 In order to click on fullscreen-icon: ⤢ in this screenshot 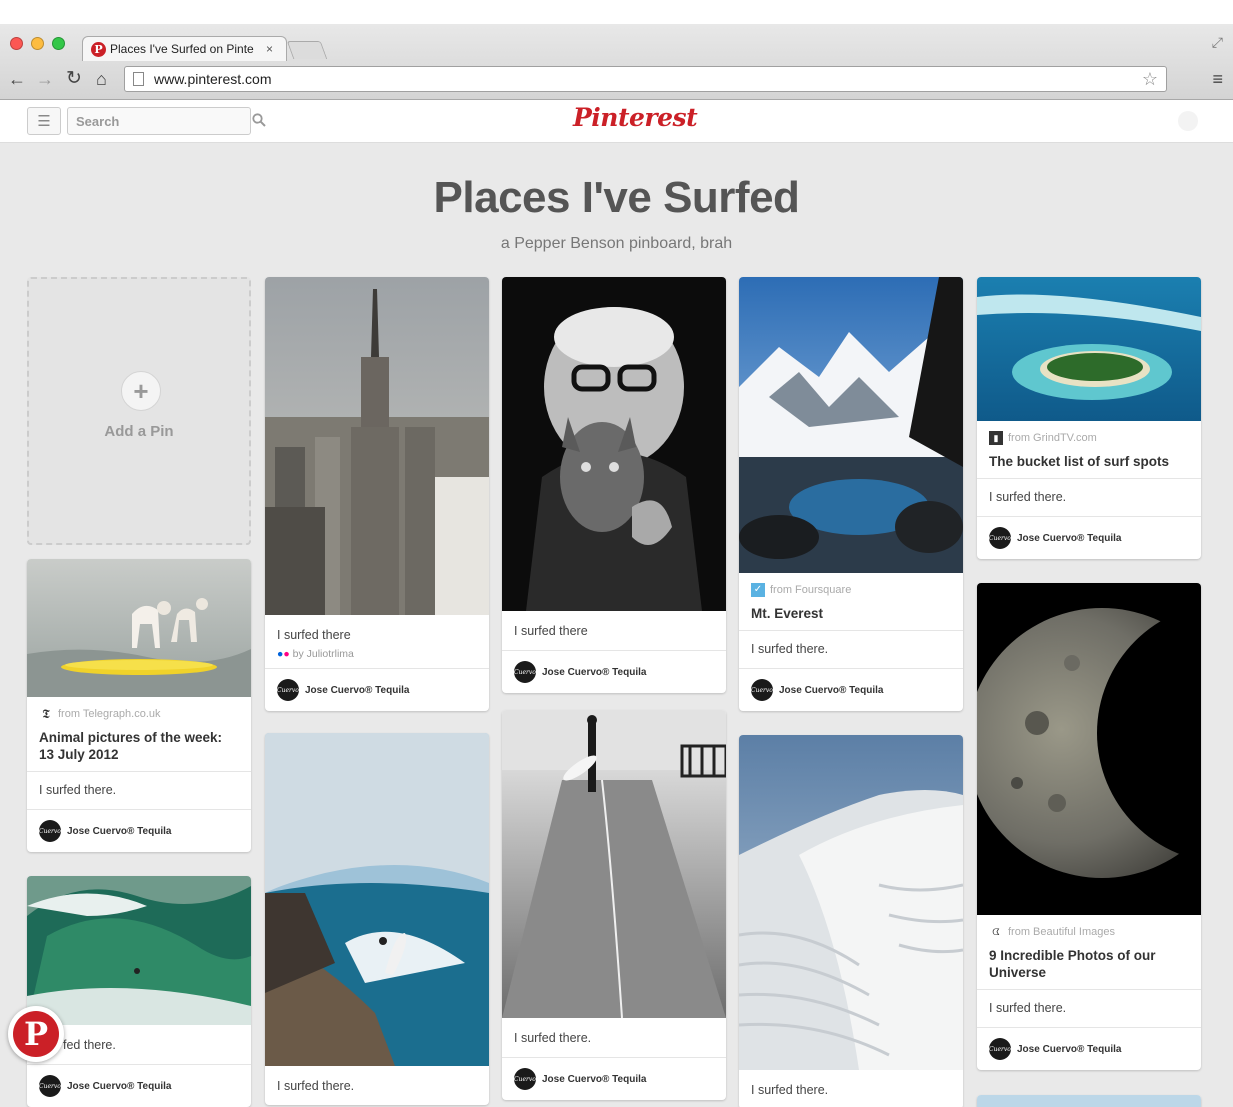, I will do `click(1217, 42)`.